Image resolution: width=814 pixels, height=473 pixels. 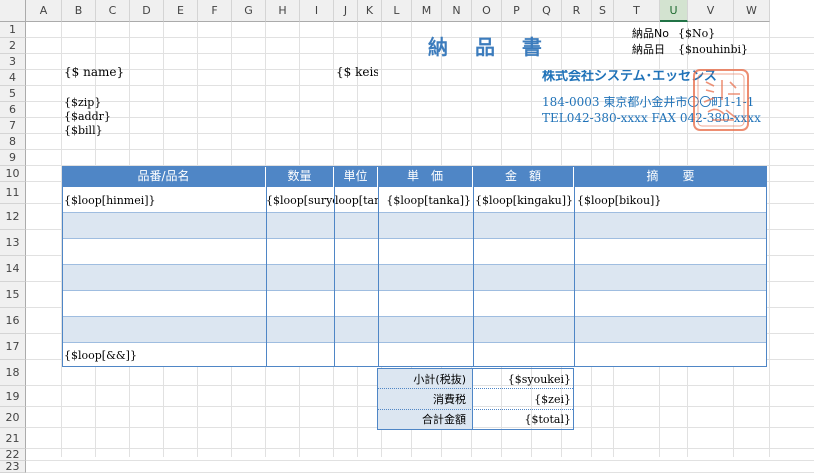 I want to click on row-header-18: 18, so click(x=13, y=373).